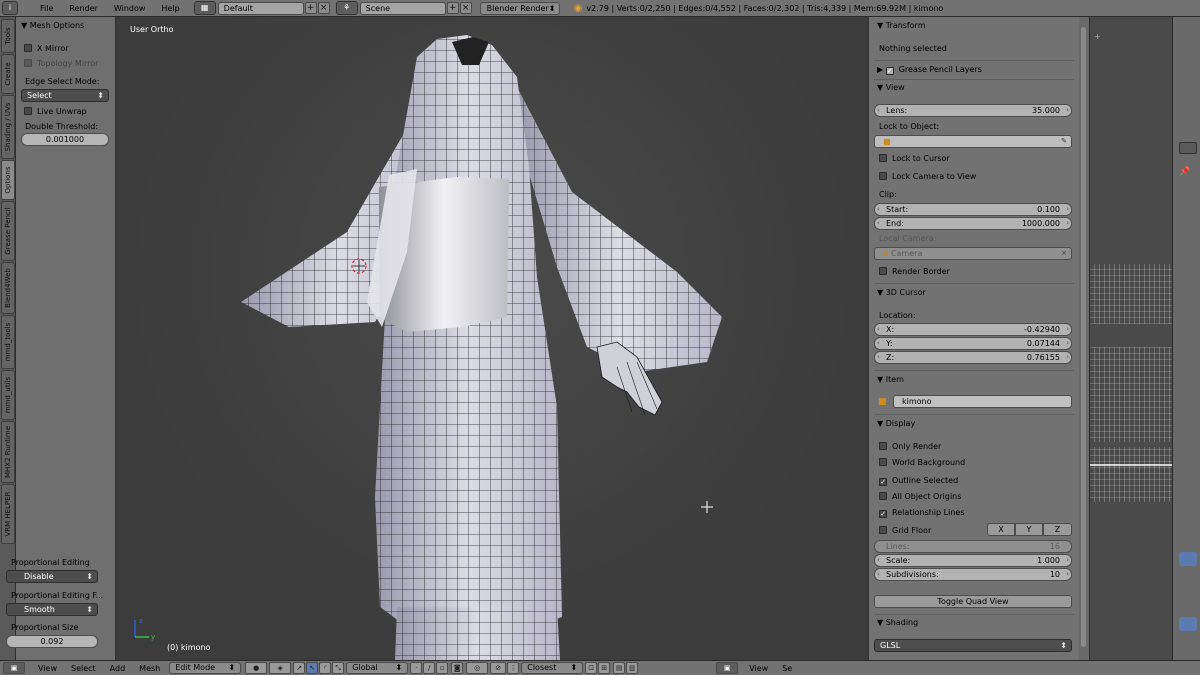 The width and height of the screenshot is (1200, 675). Describe the element at coordinates (727, 668) in the screenshot. I see `uv-editor-type-icon: ▣` at that location.